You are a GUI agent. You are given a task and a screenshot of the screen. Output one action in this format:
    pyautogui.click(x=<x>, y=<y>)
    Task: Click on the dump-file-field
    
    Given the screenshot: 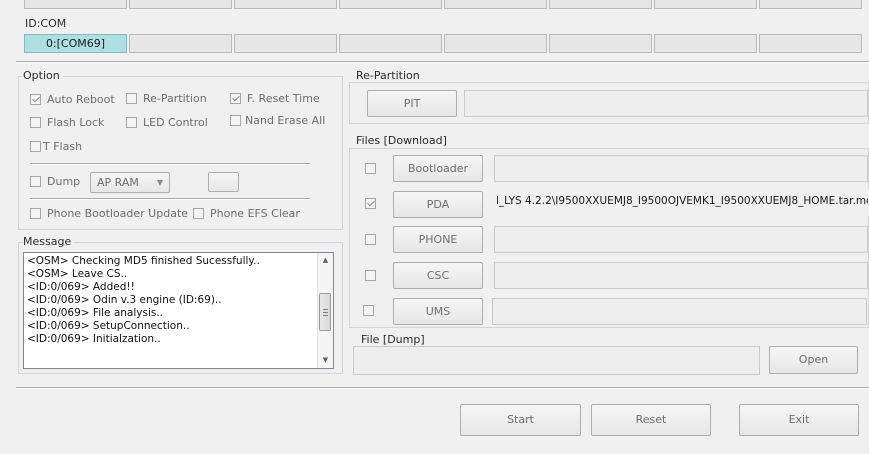 What is the action you would take?
    pyautogui.click(x=556, y=360)
    